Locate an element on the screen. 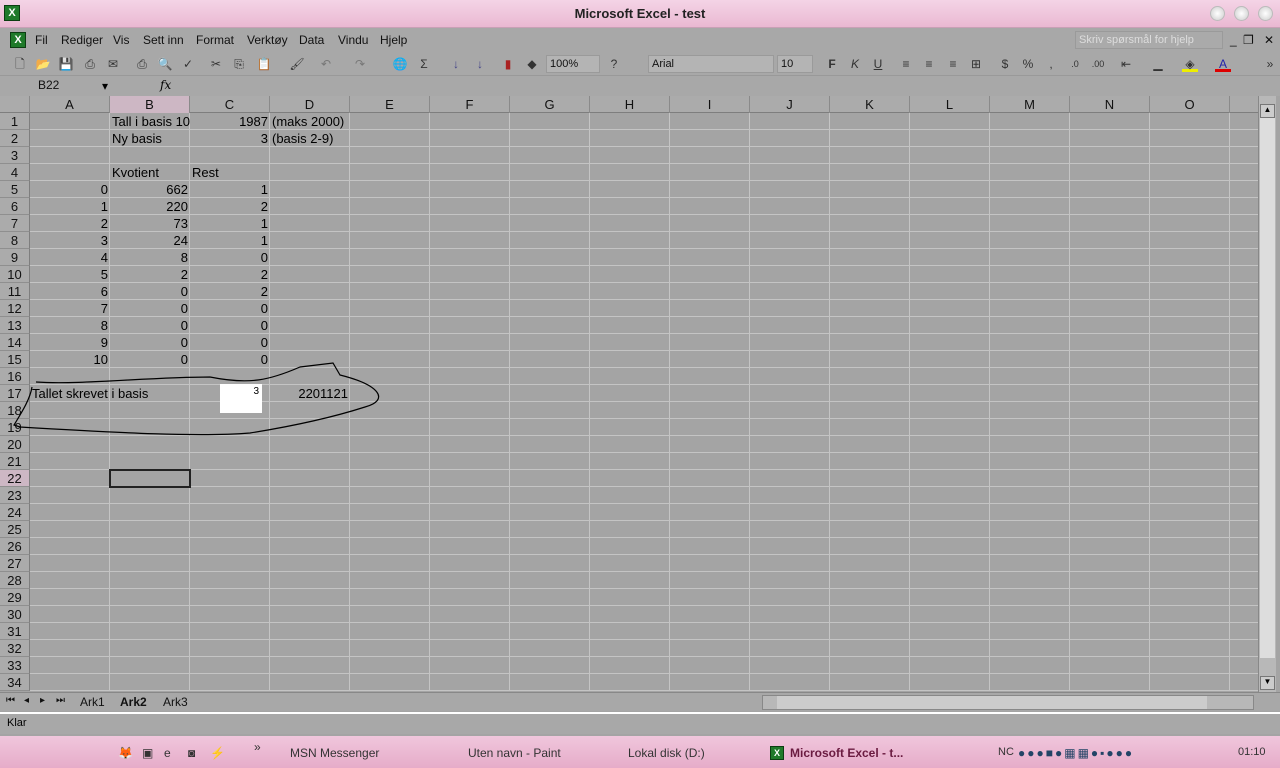 Image resolution: width=1280 pixels, height=768 pixels. drawing-icon: ◆ is located at coordinates (532, 64).